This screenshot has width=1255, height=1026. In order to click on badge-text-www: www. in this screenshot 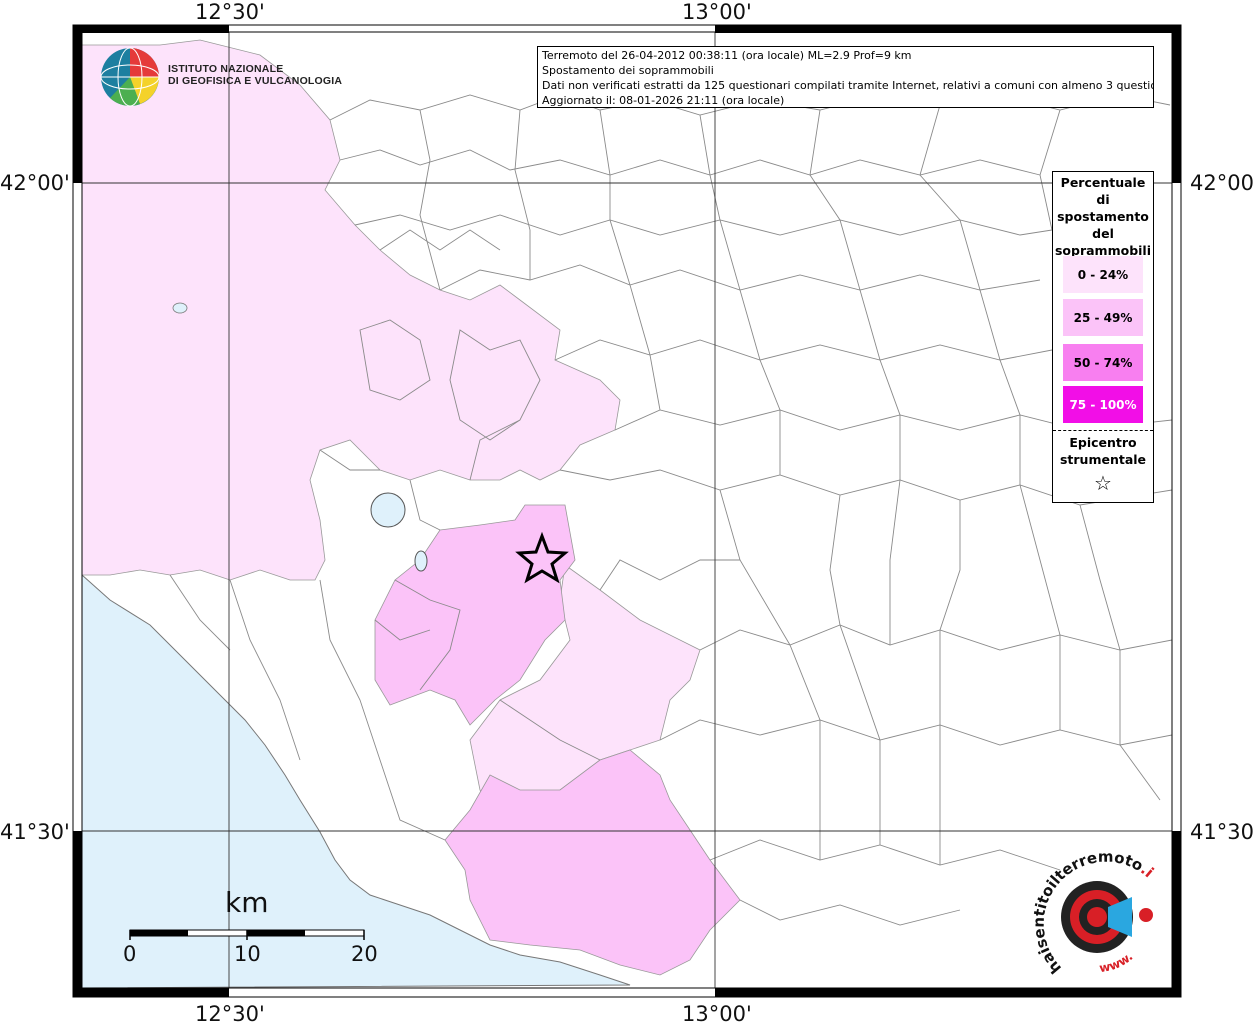, I will do `click(1116, 962)`.